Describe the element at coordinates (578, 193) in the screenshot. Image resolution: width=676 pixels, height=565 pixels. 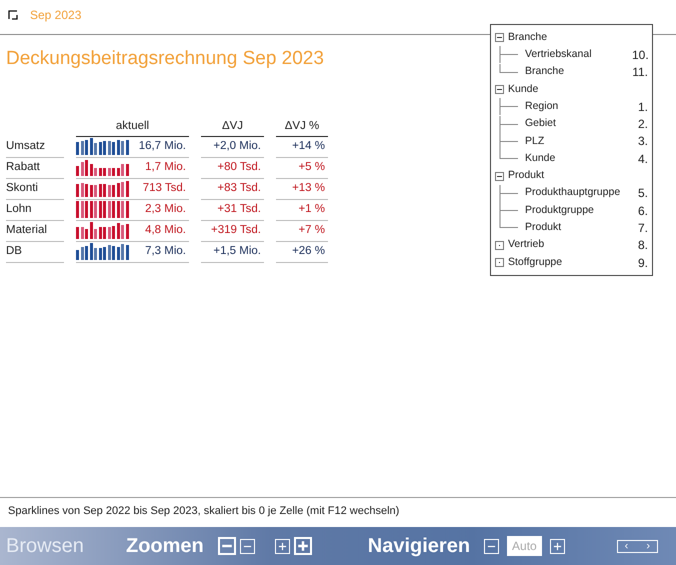
I see `tree-item: Produkthauptgruppe` at that location.